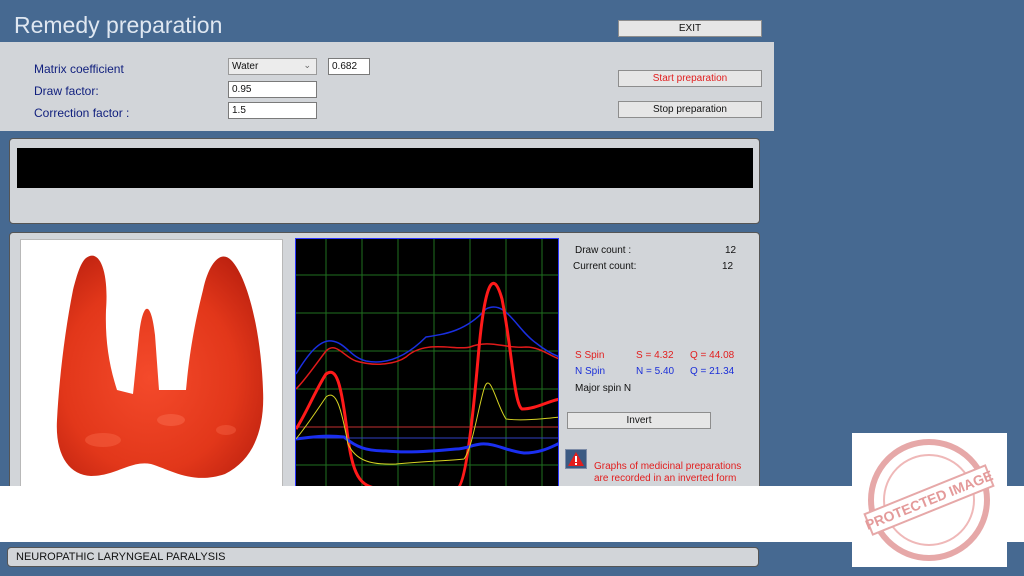 The width and height of the screenshot is (1024, 576). I want to click on s-spin-value: S = 4.32, so click(655, 355).